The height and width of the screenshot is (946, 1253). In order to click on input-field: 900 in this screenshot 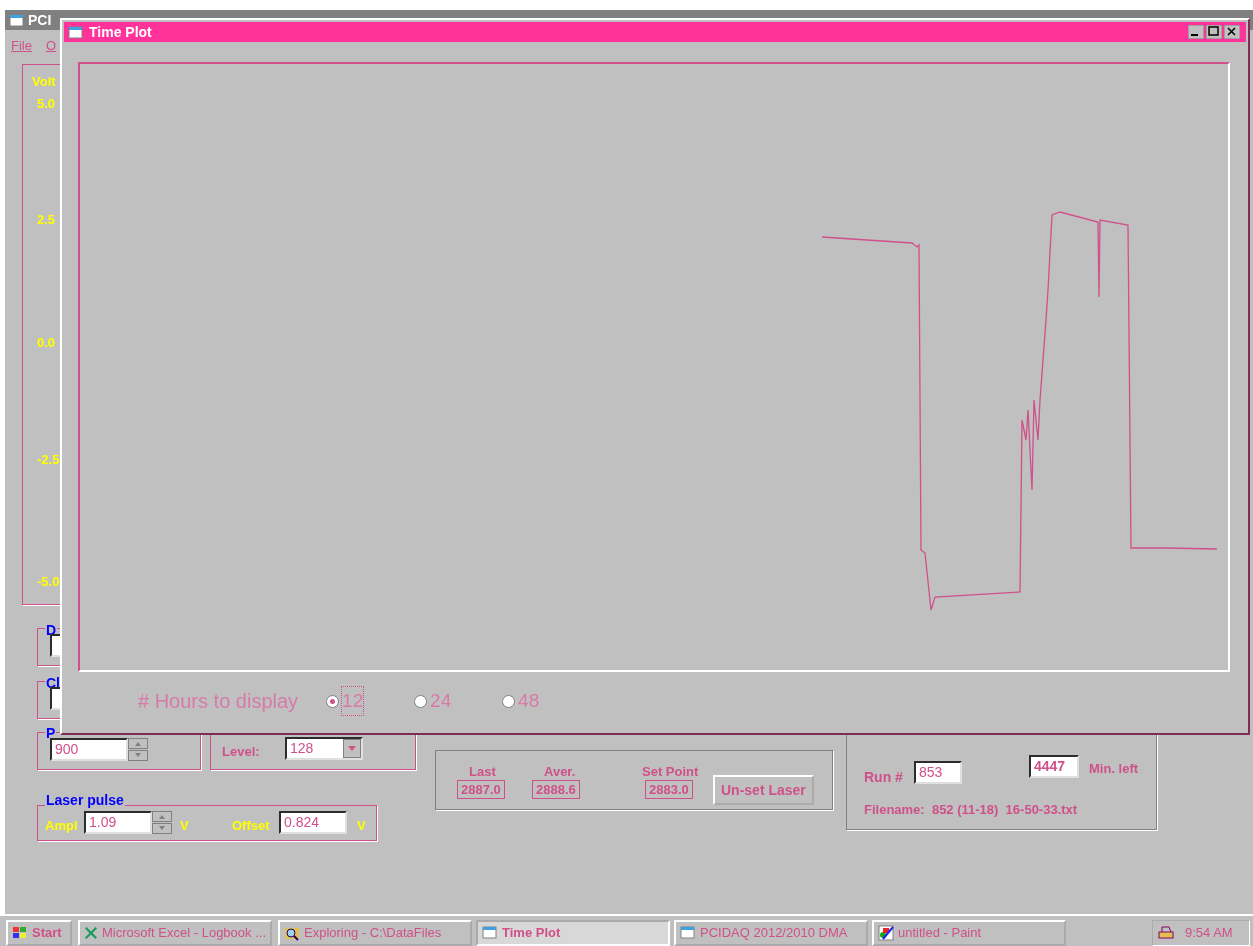, I will do `click(89, 749)`.